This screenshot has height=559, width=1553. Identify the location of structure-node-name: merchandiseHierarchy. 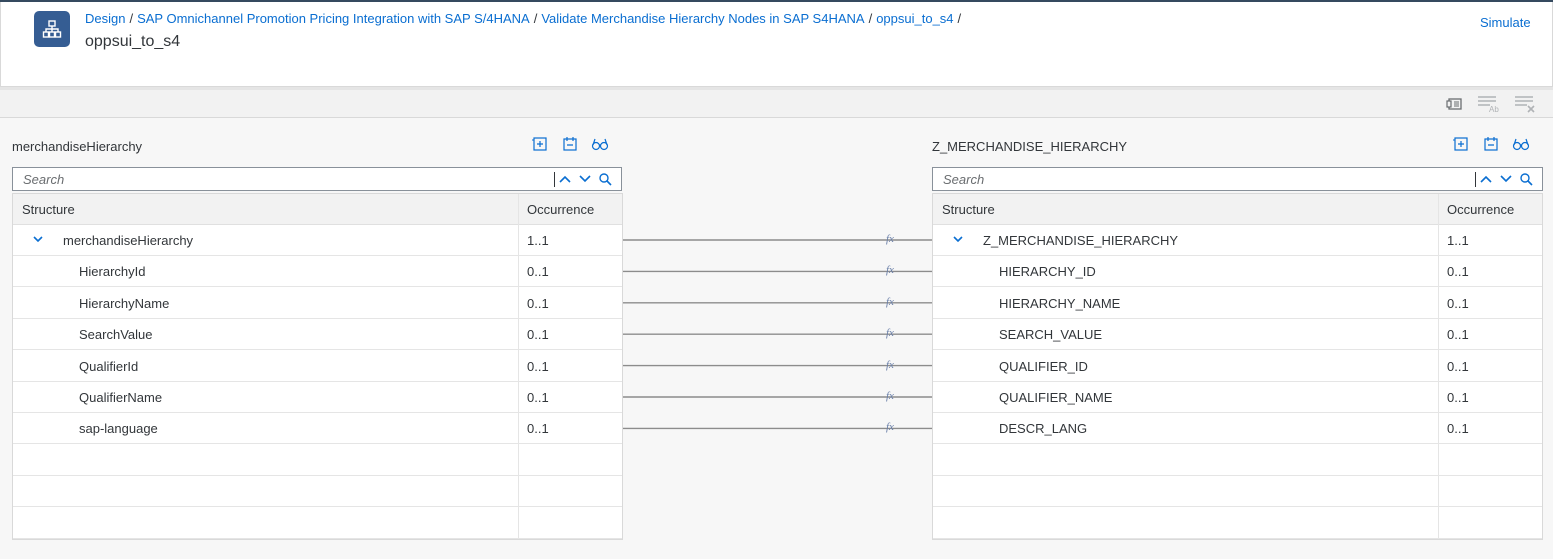
(128, 240).